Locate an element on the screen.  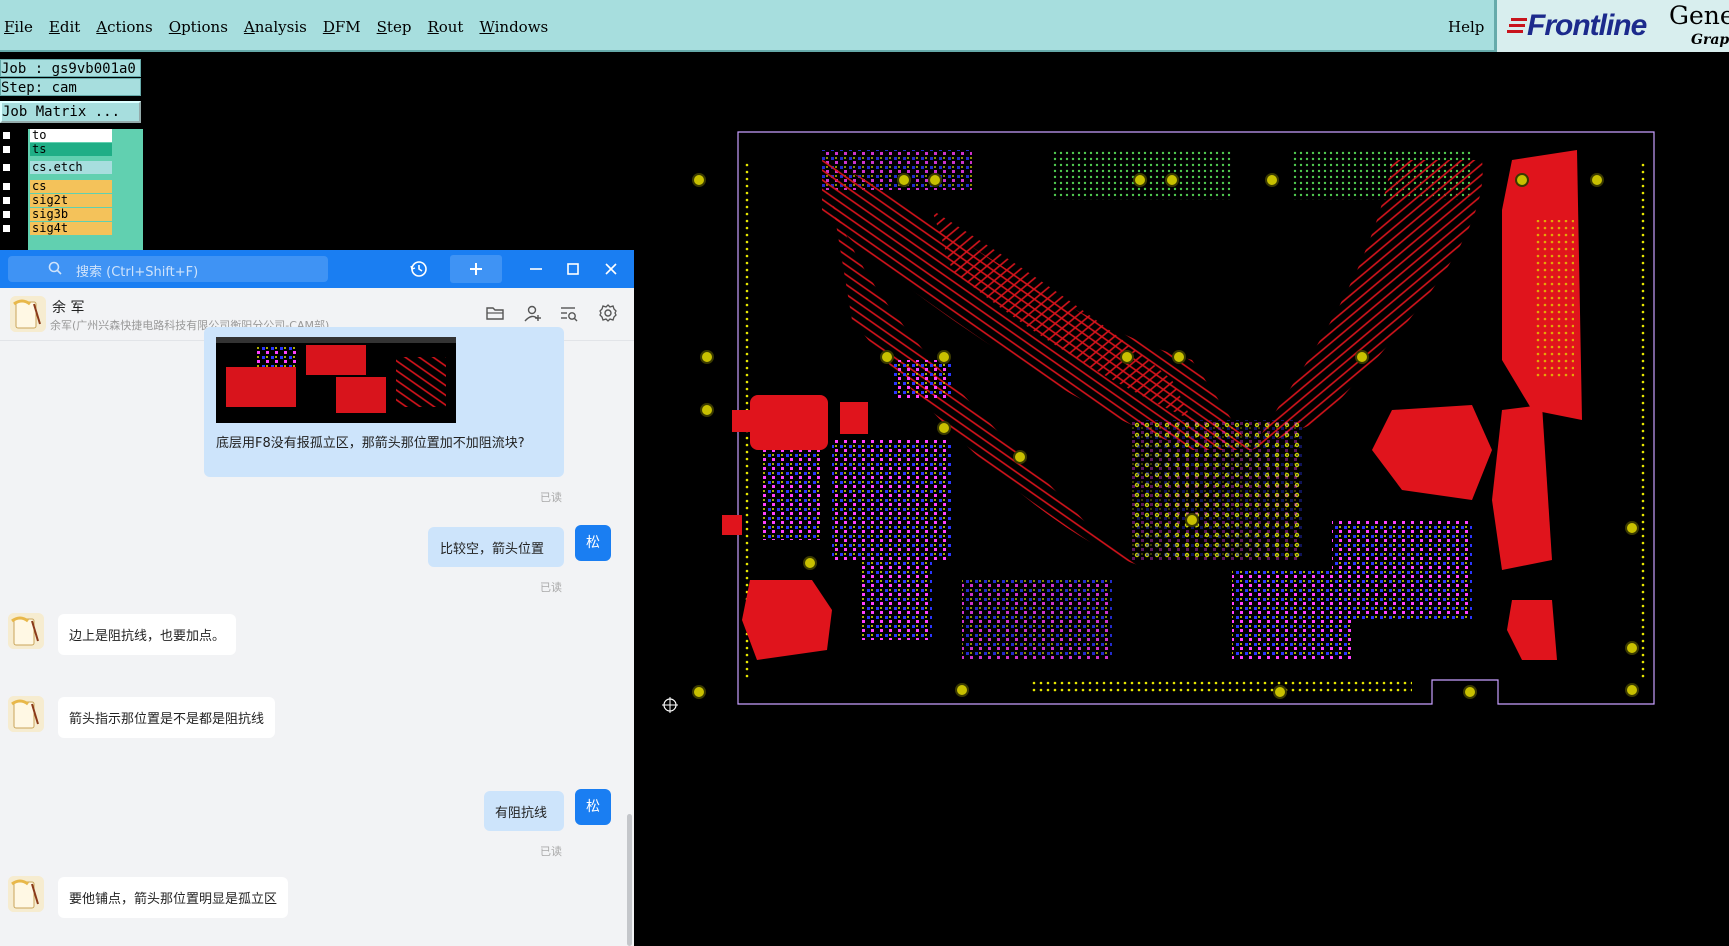
search-input: 搜索 (Ctrl+Shift+F) is located at coordinates (168, 269).